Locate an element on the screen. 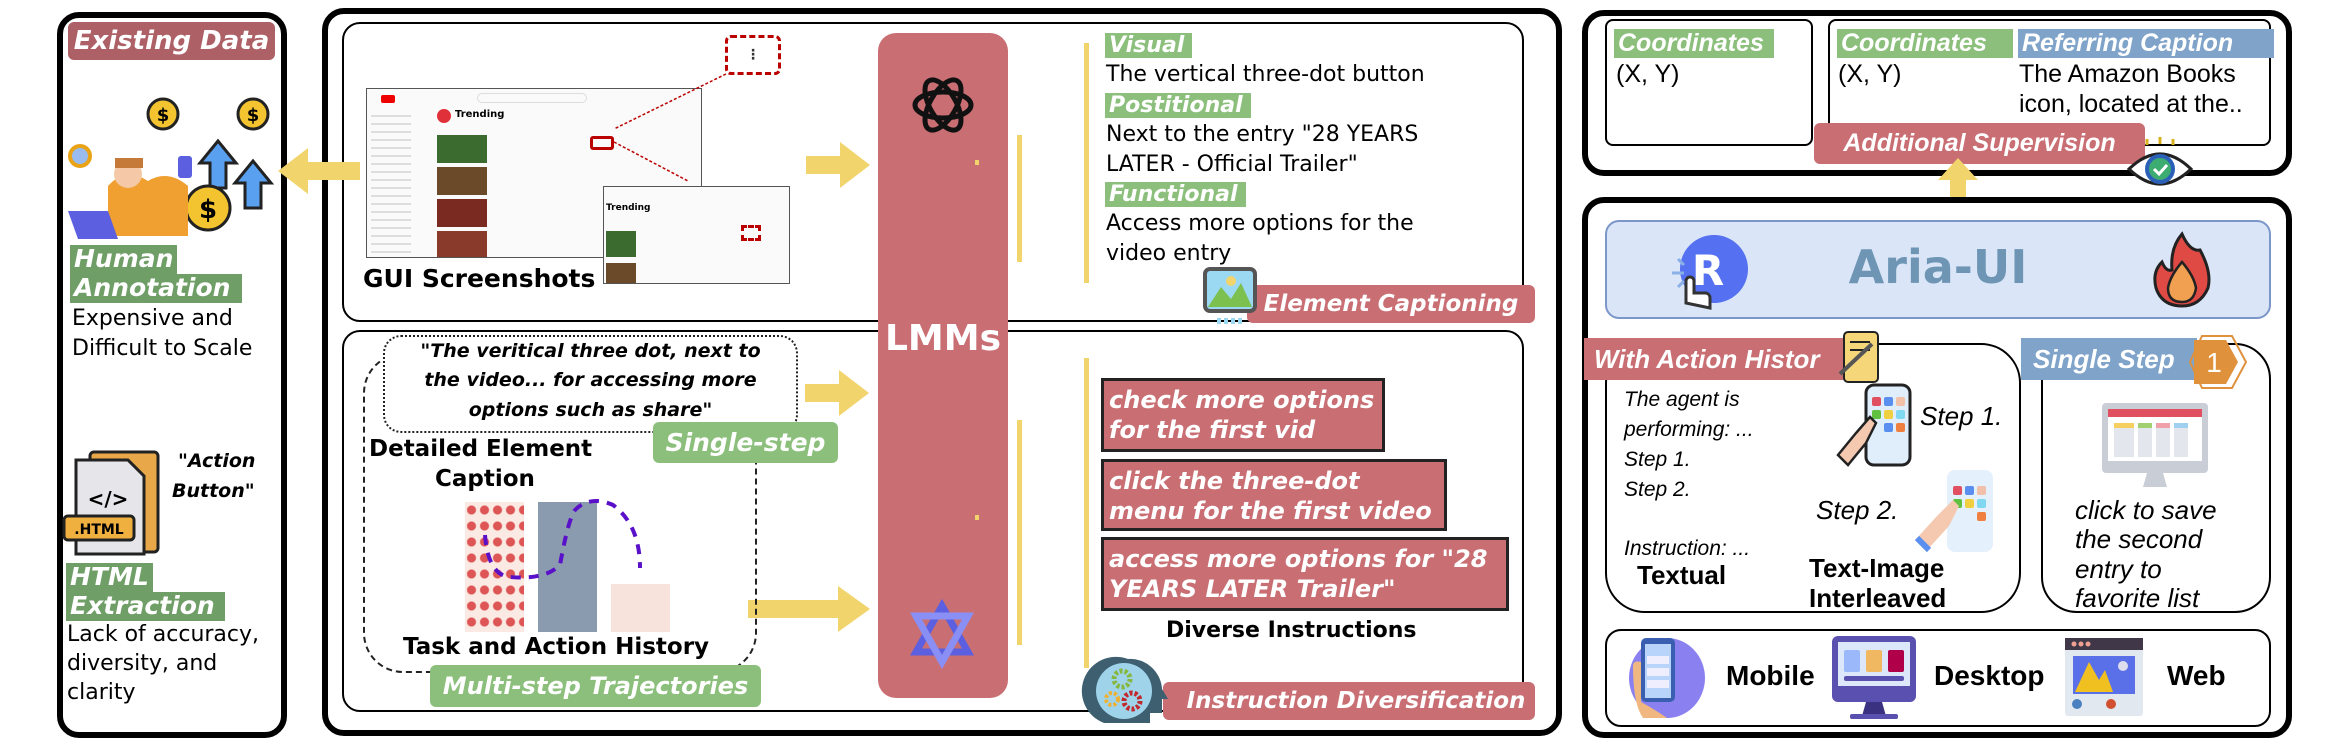  scroll-quill-icon is located at coordinates (1858, 357).